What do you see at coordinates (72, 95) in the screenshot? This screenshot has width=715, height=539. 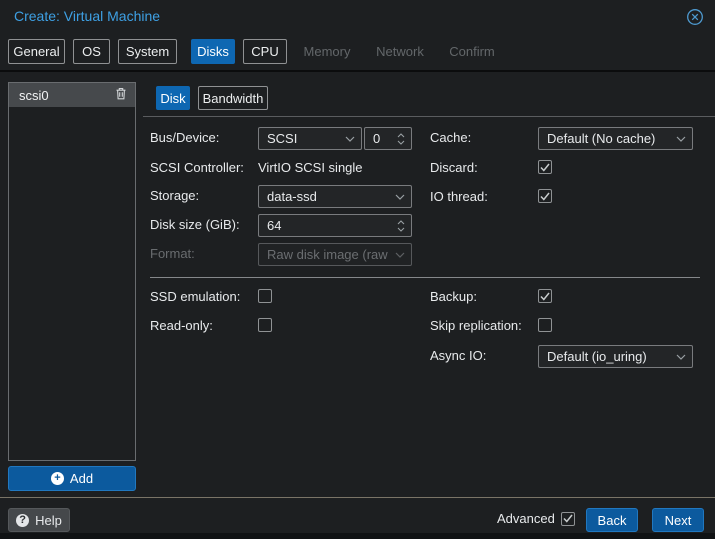 I see `disk-list-item-scsi0: scsi0` at bounding box center [72, 95].